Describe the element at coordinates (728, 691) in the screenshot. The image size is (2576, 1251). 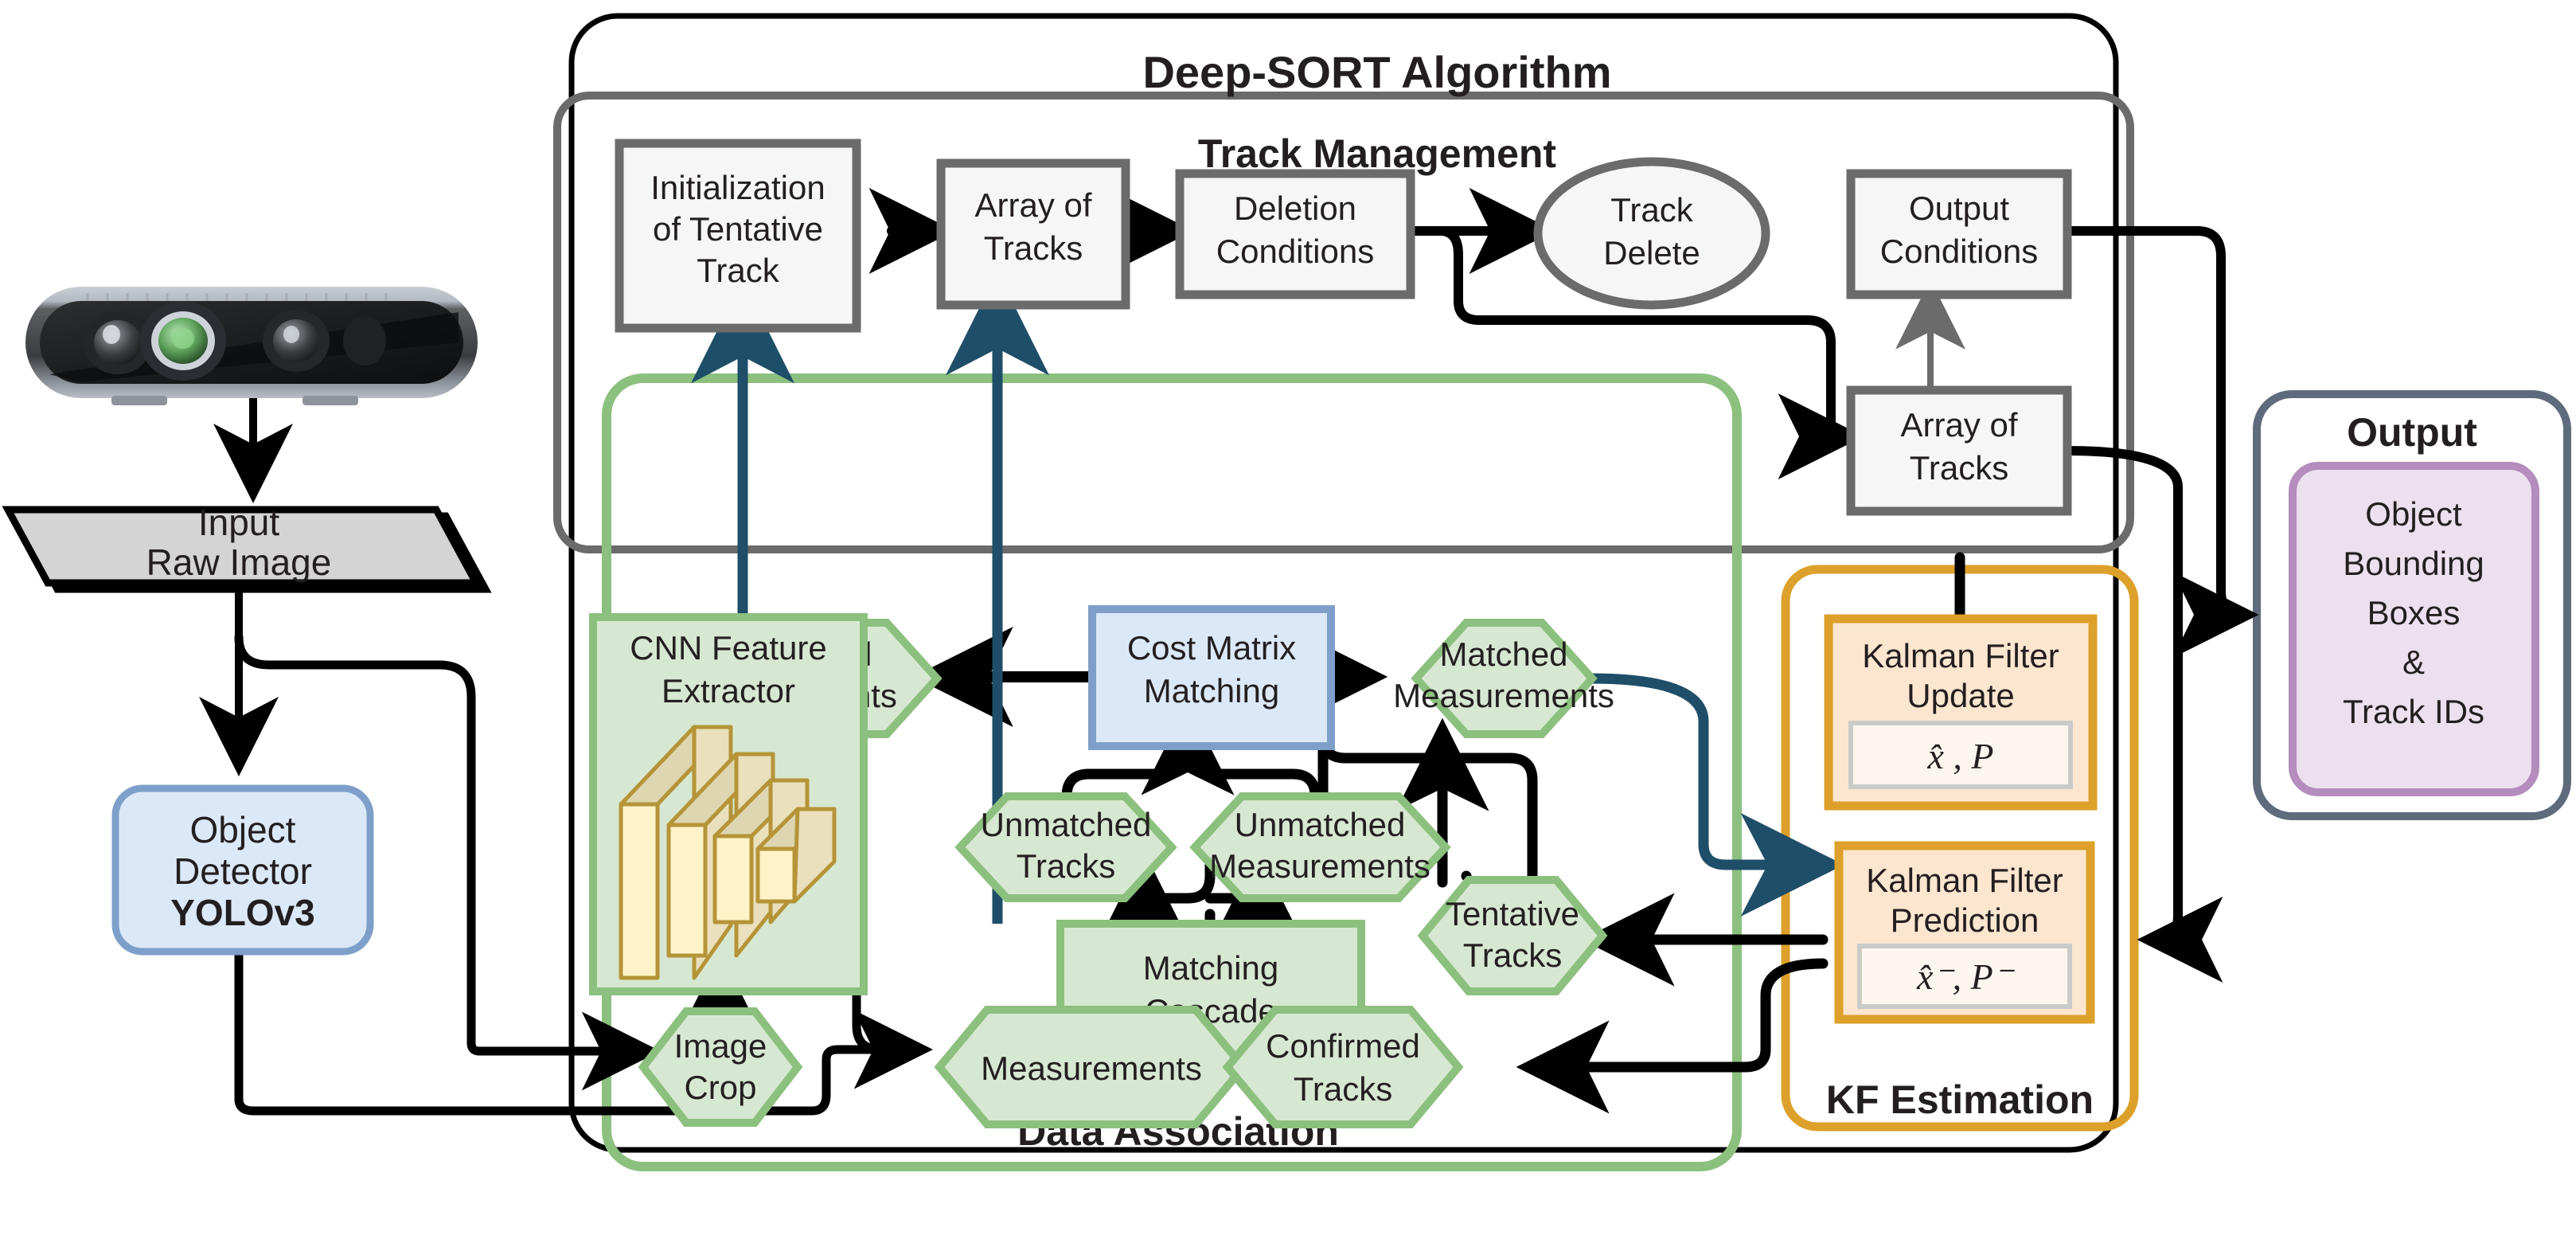
I see `cnn-feature-extractor-line2: Extractor` at that location.